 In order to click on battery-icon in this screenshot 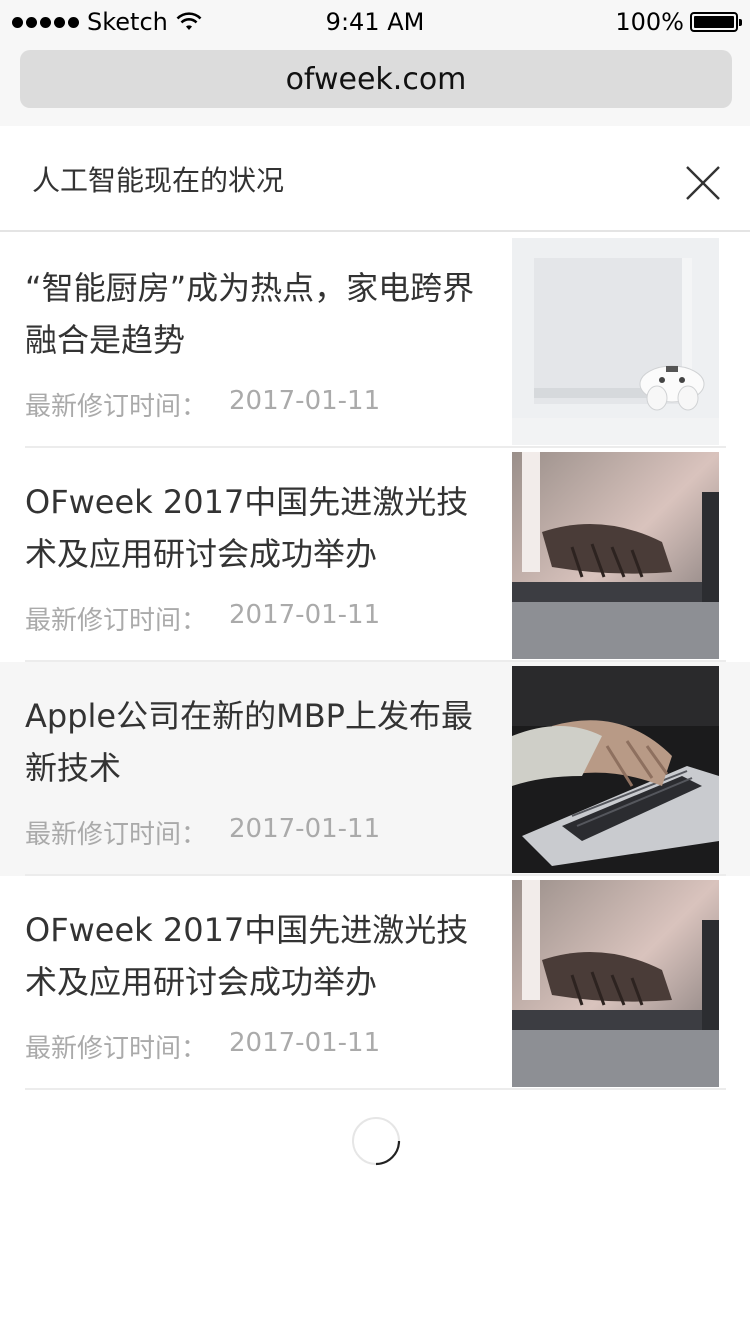, I will do `click(716, 22)`.